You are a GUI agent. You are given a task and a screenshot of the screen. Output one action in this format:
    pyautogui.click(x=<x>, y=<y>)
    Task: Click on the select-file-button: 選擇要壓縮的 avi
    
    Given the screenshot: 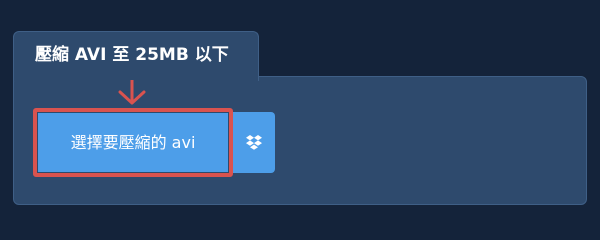 What is the action you would take?
    pyautogui.click(x=133, y=142)
    